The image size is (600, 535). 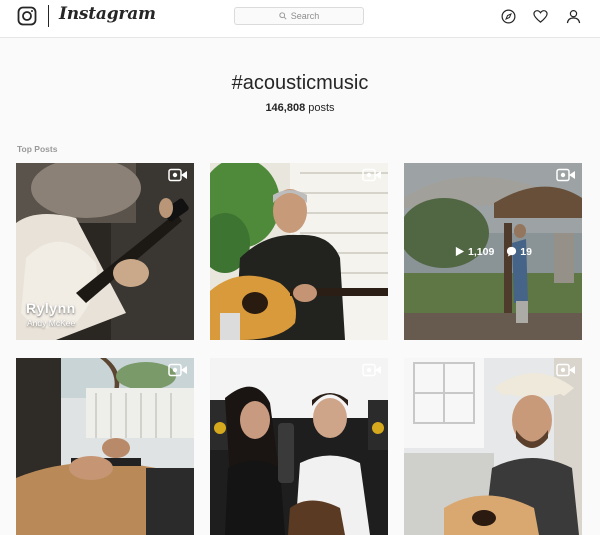 What do you see at coordinates (519, 252) in the screenshot?
I see `comment-count: 19` at bounding box center [519, 252].